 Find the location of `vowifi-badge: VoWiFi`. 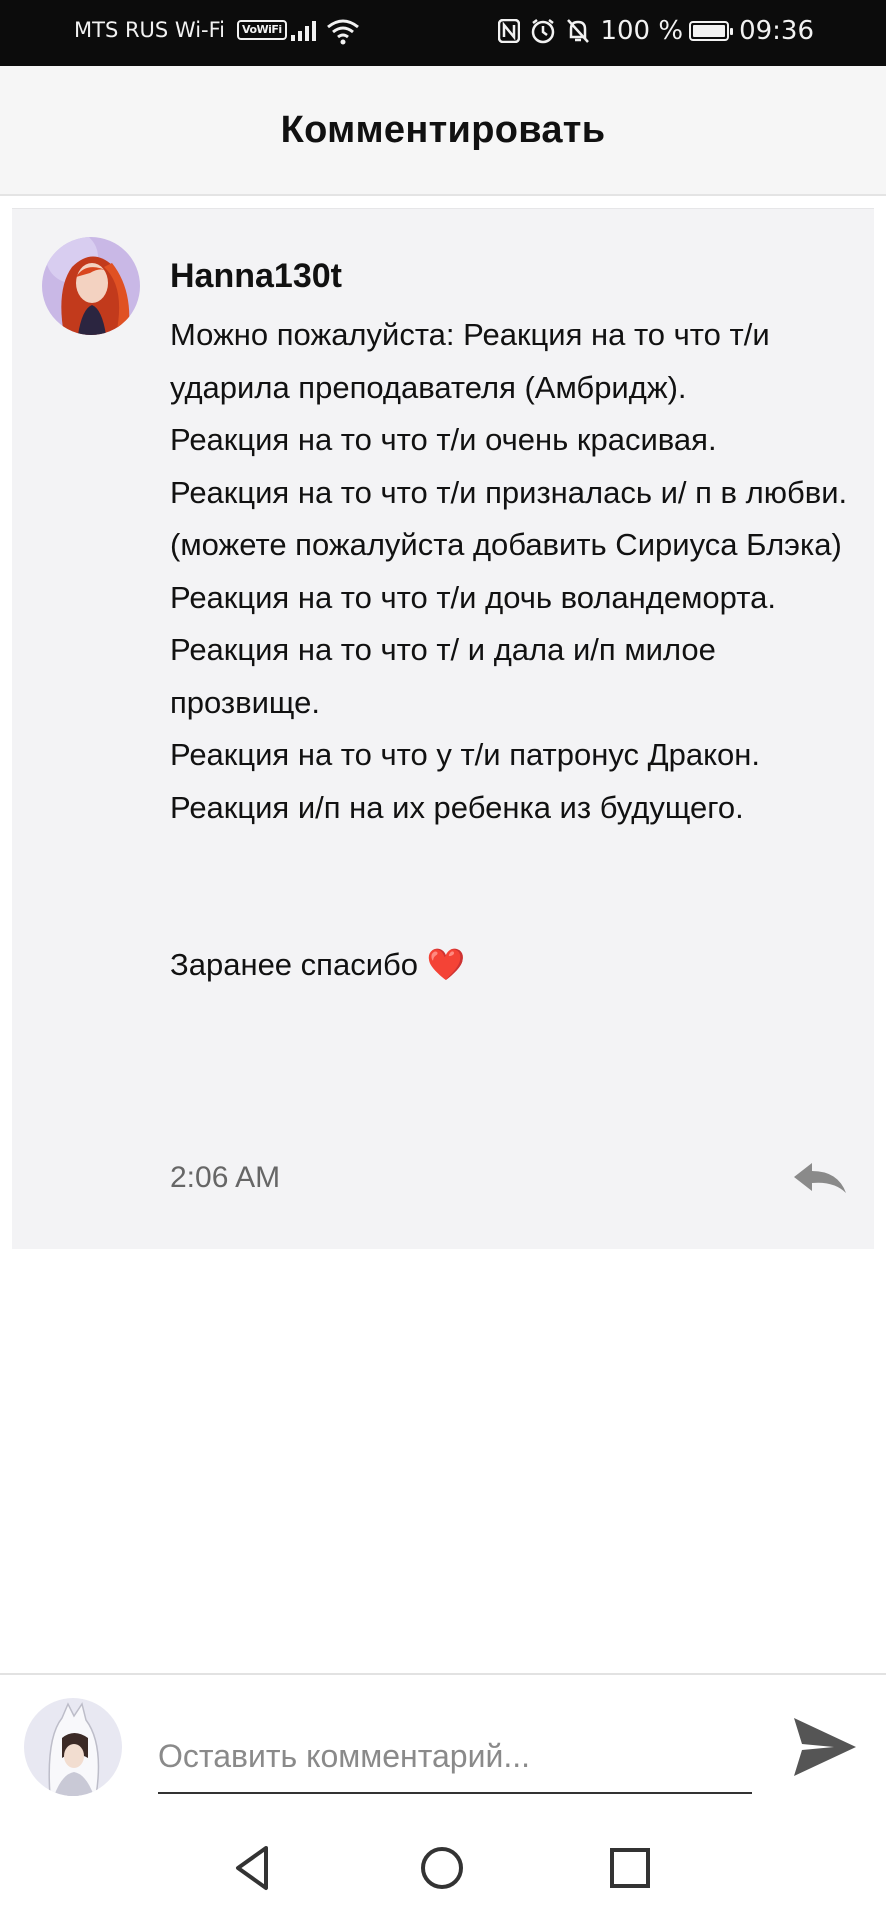

vowifi-badge: VoWiFi is located at coordinates (262, 30).